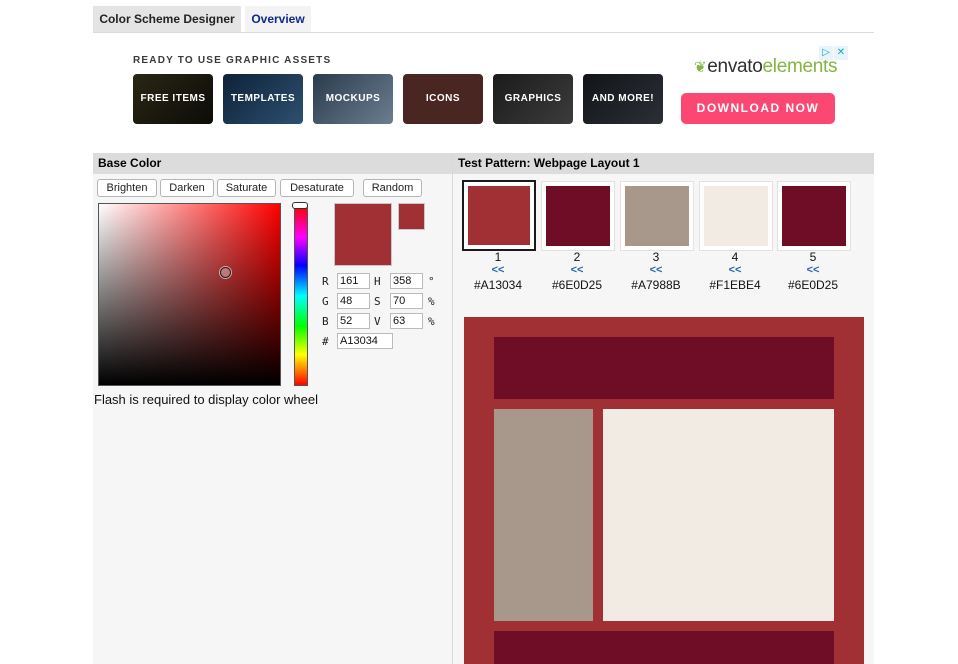  Describe the element at coordinates (189, 294) in the screenshot. I see `saturation-value-picker` at that location.